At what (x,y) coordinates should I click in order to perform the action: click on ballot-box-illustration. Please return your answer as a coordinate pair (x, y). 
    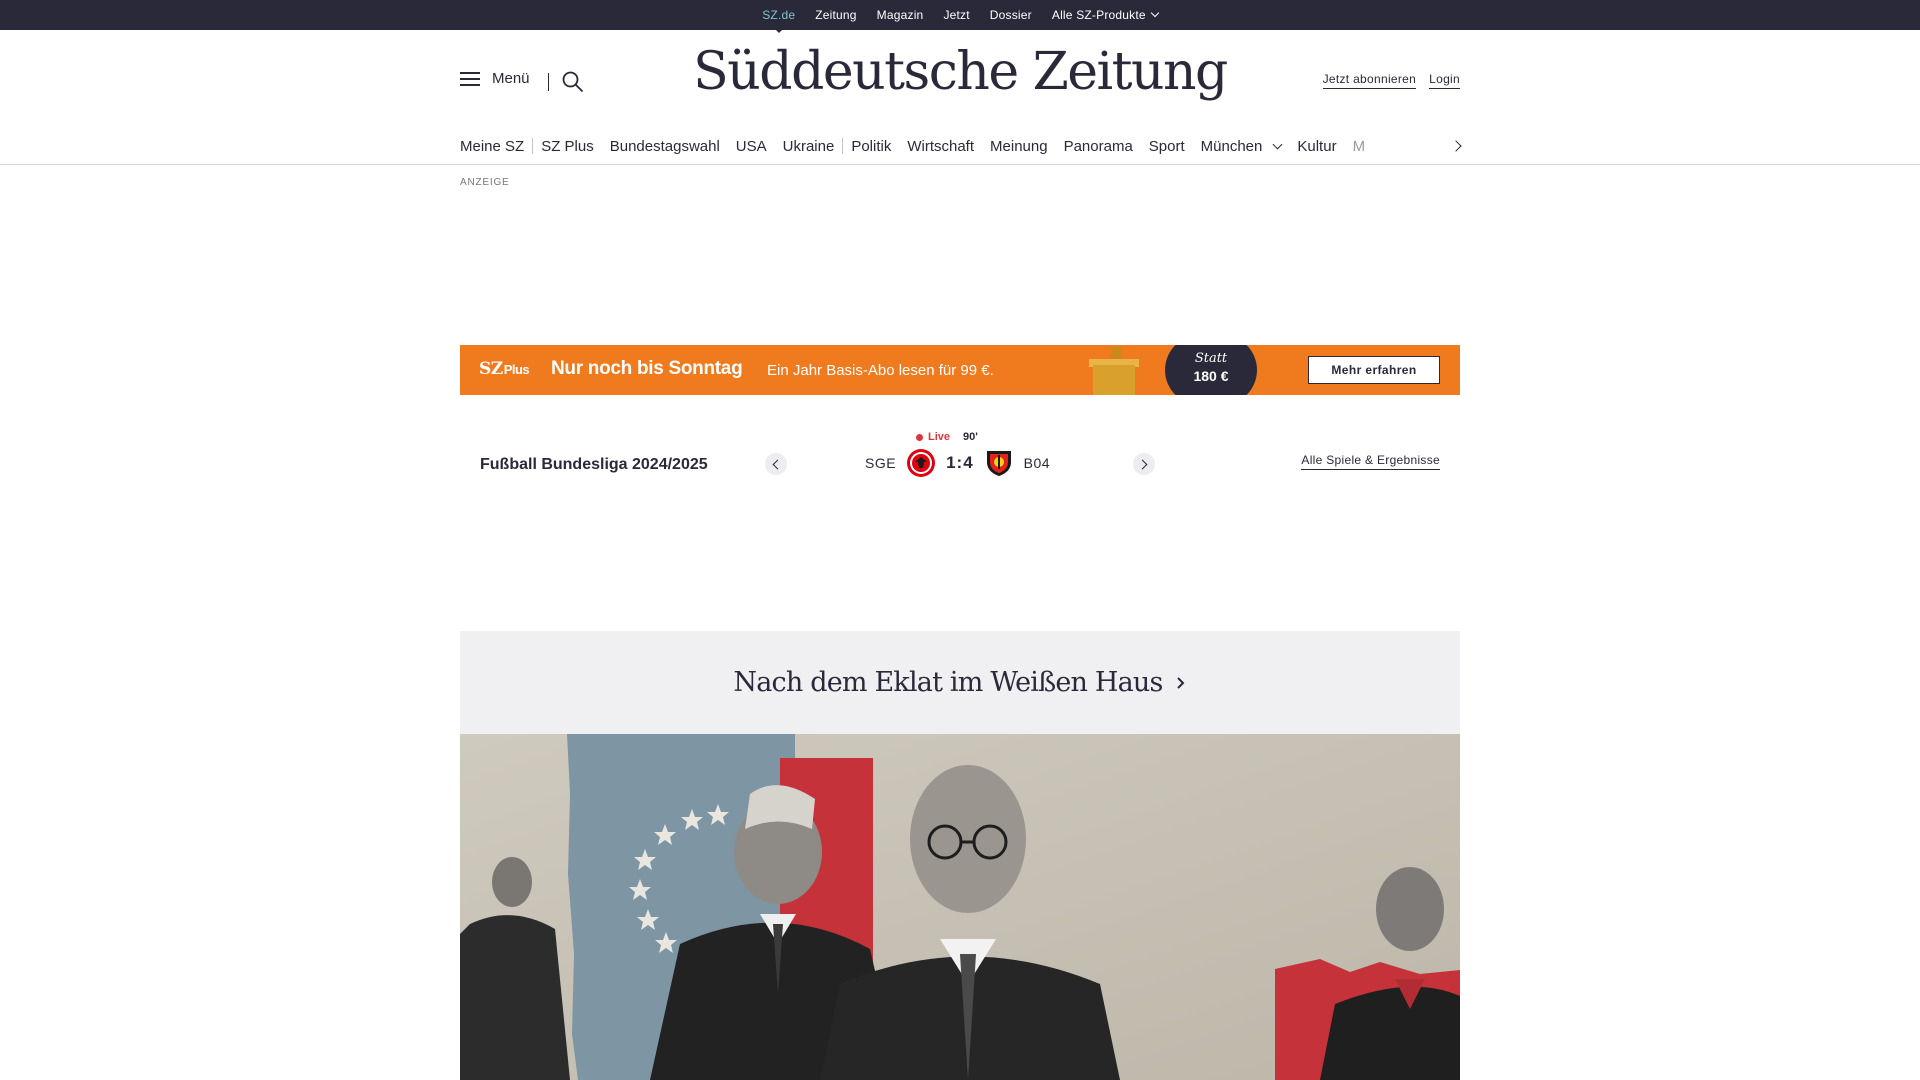
    Looking at the image, I should click on (1114, 380).